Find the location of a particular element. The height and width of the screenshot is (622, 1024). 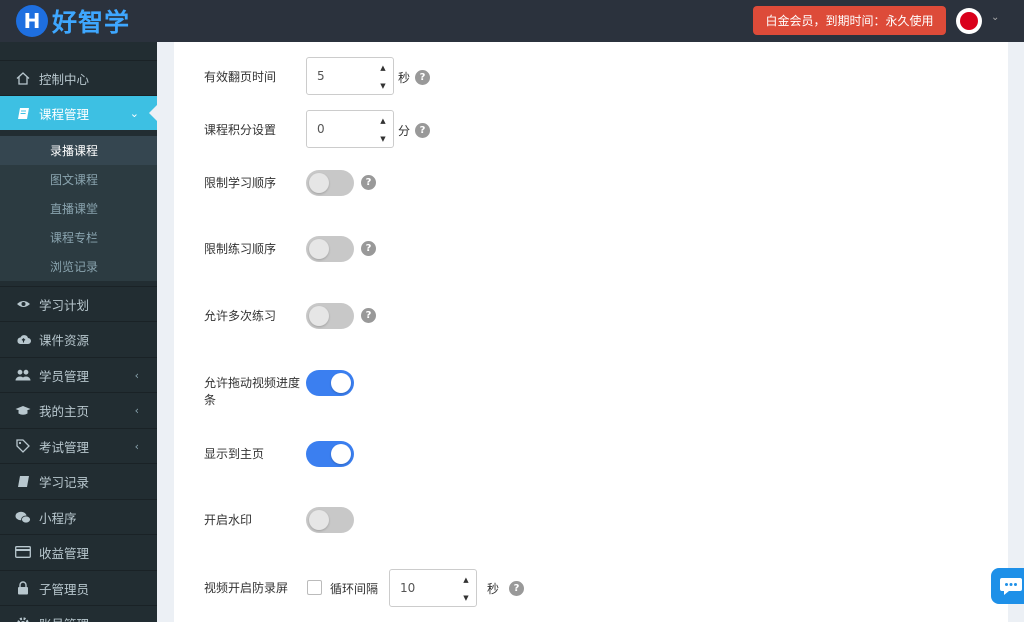

sidebar-item-label: 学习计划 is located at coordinates (64, 305).